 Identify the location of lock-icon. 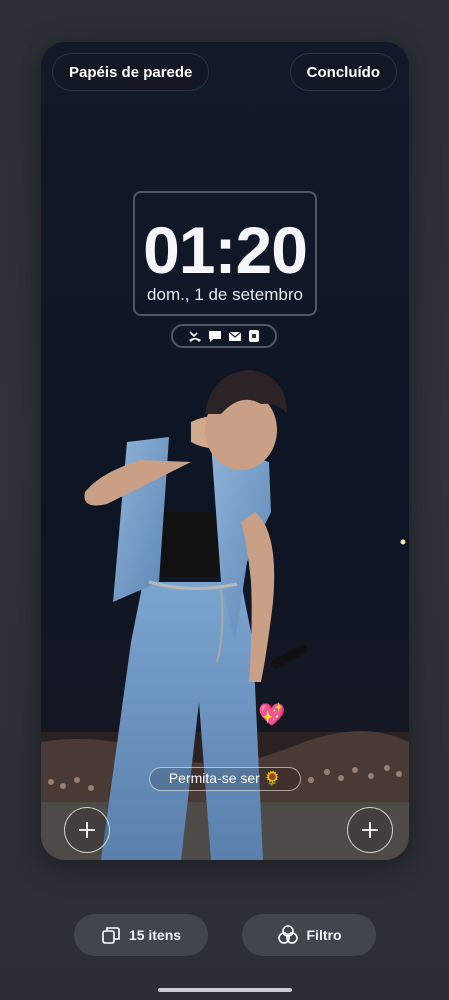
(254, 336).